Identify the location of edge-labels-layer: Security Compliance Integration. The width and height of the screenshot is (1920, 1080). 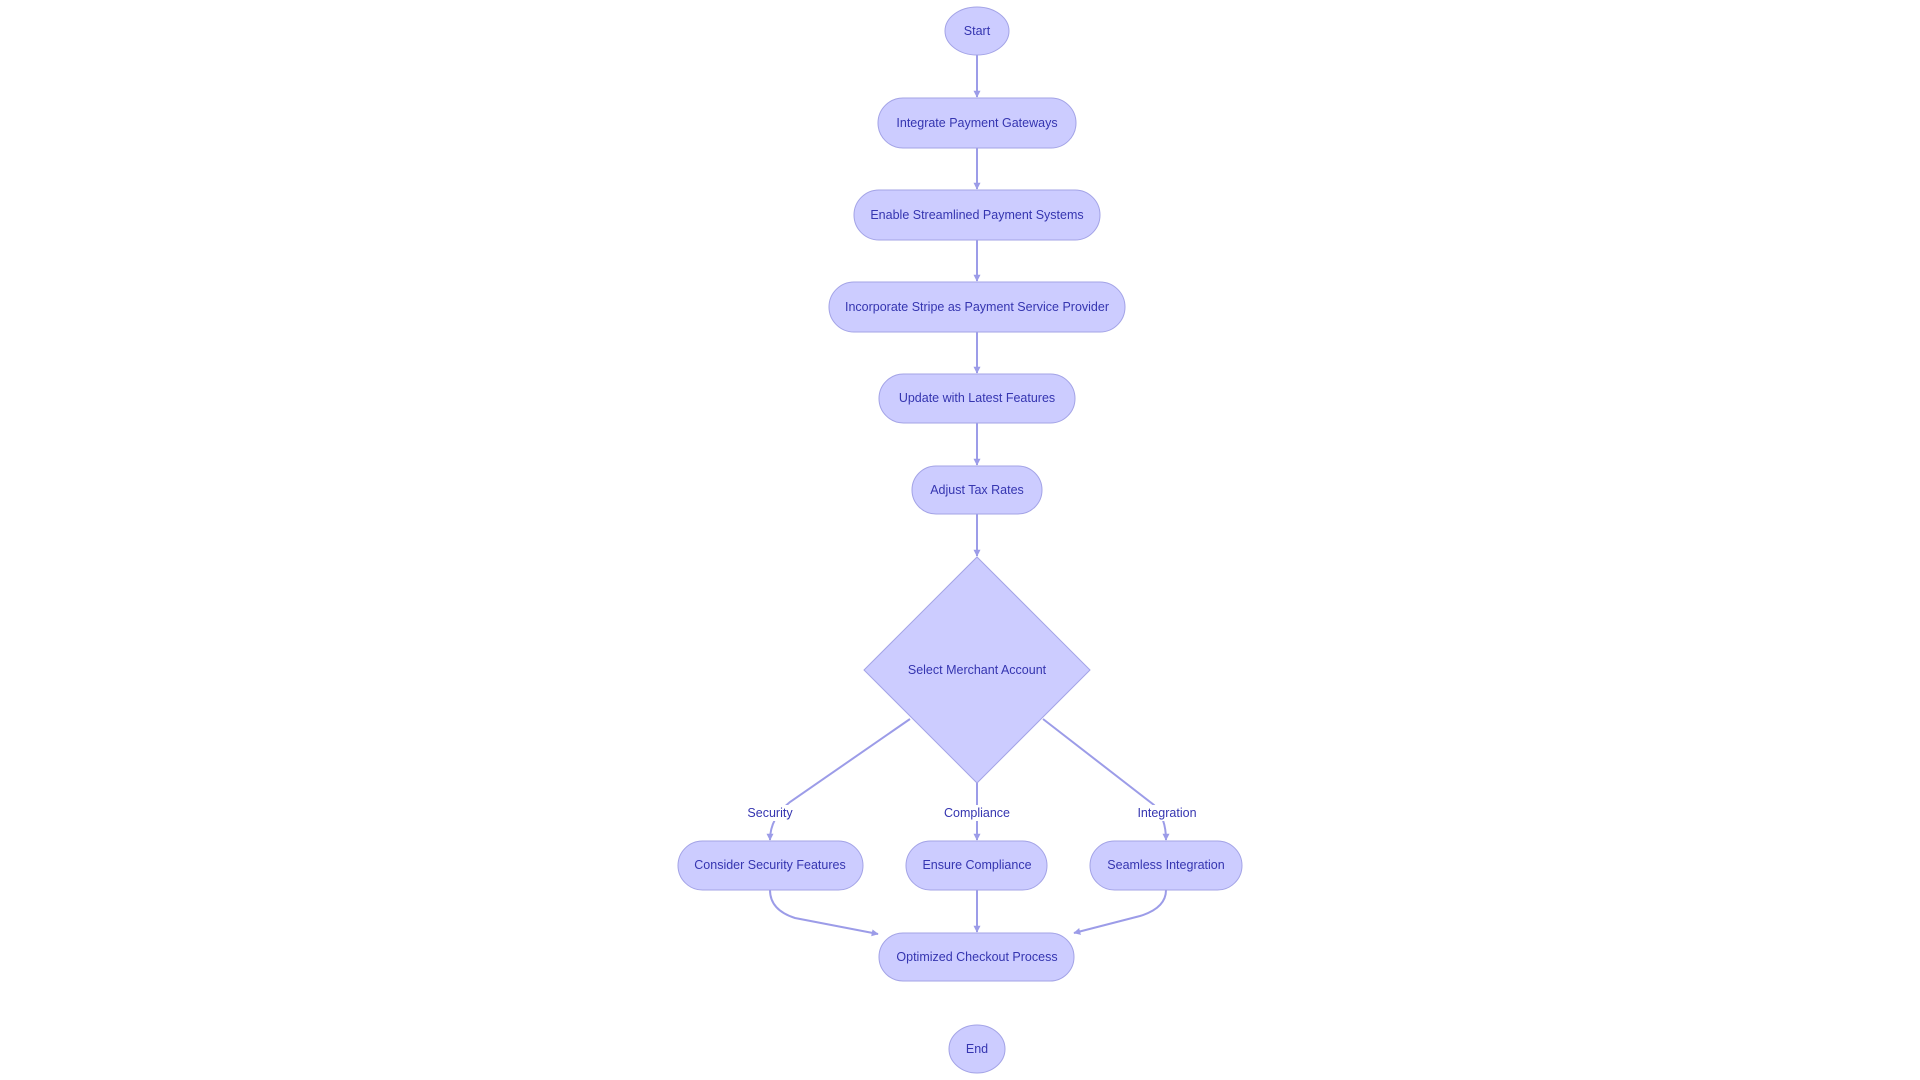
(972, 813).